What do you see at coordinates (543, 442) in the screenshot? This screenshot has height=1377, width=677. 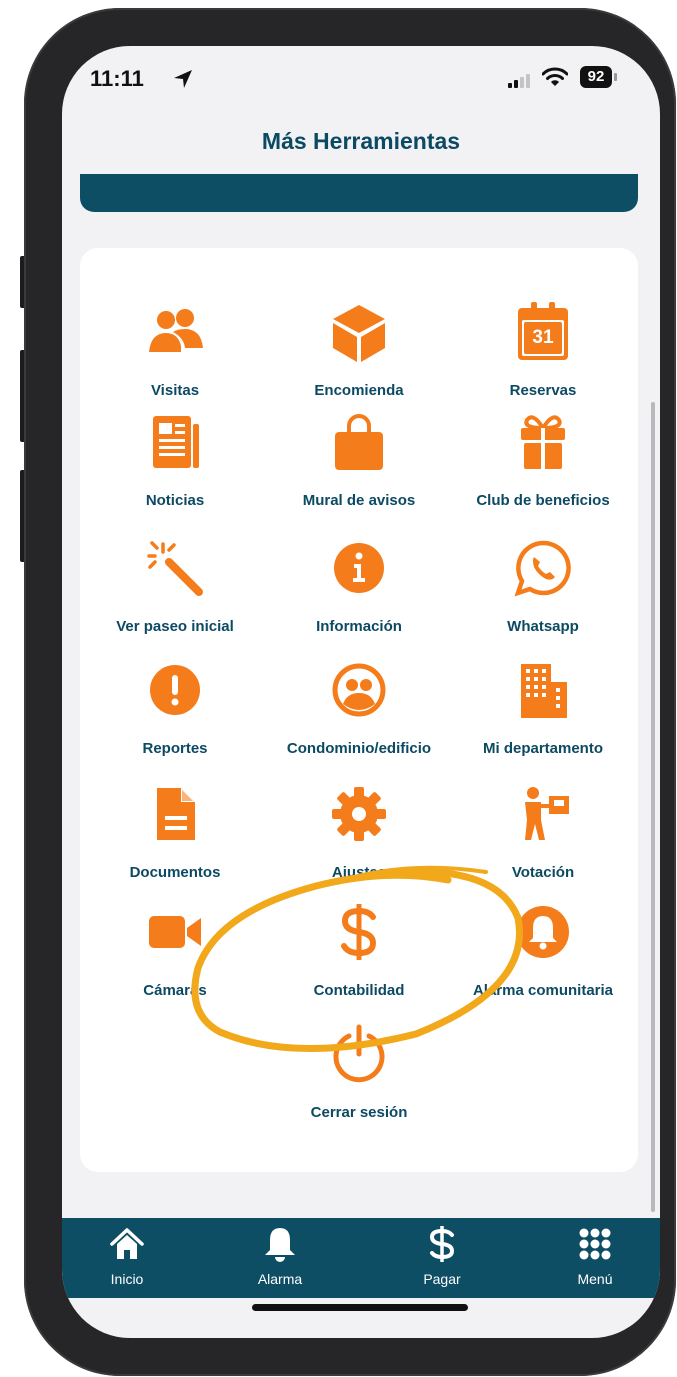 I see `gift-icon` at bounding box center [543, 442].